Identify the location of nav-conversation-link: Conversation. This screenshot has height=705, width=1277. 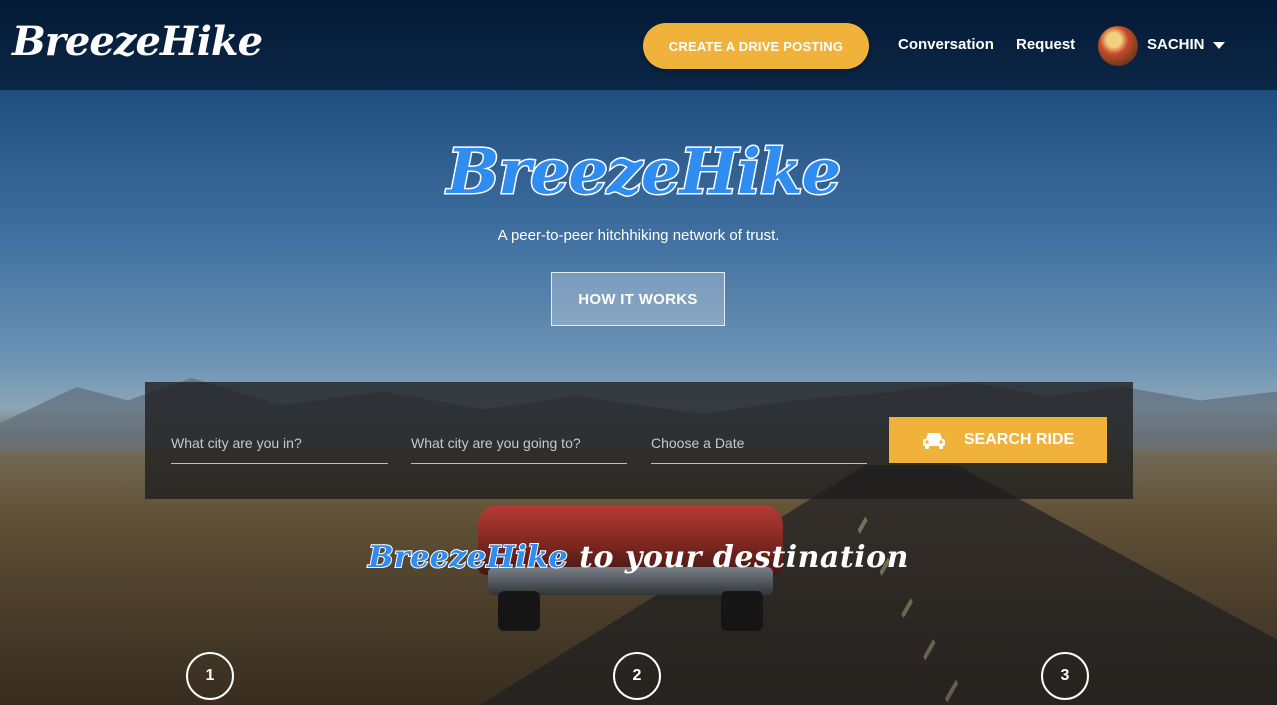
(946, 44).